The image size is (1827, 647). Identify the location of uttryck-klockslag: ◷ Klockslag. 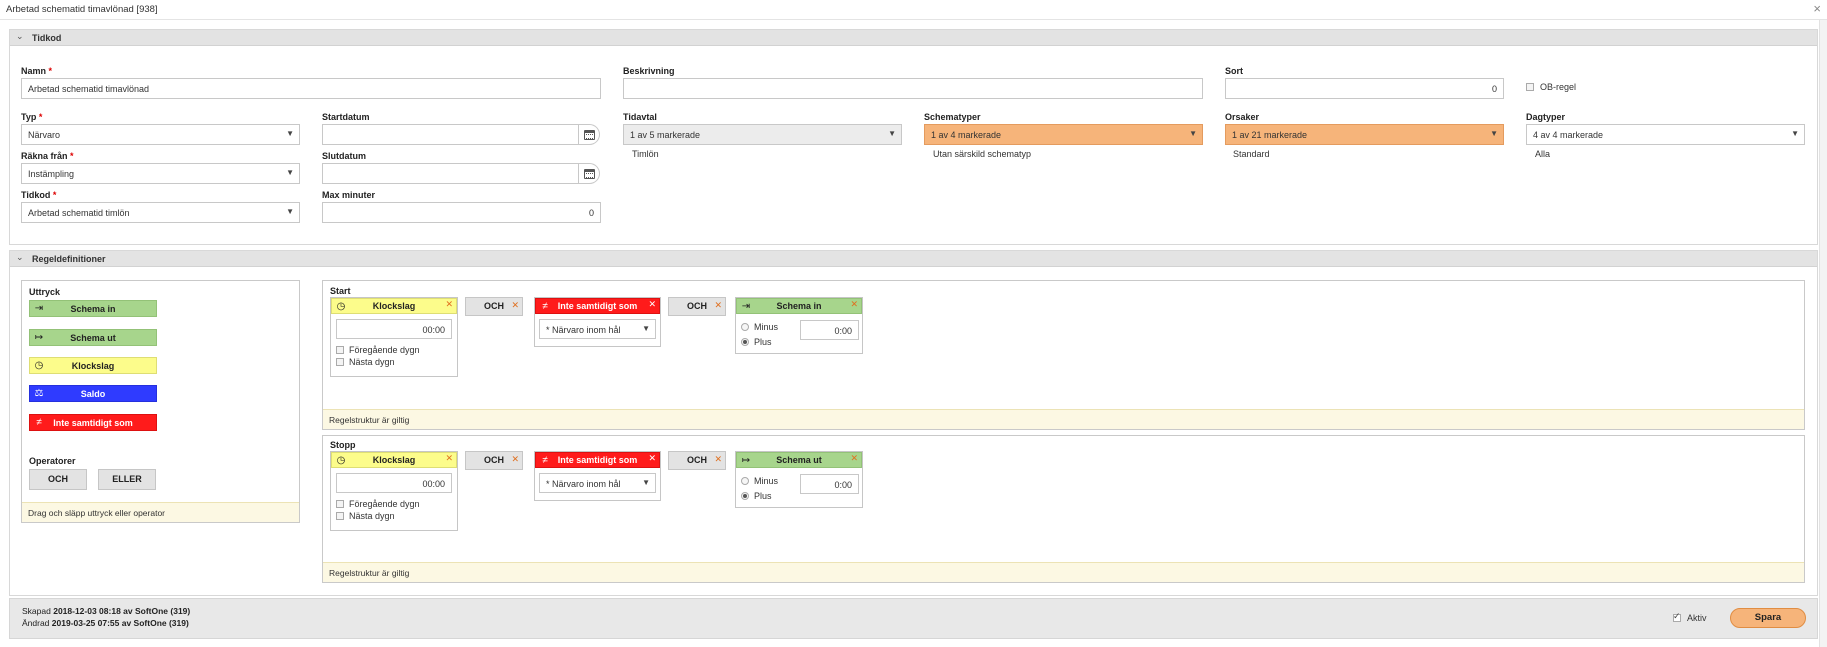
(93, 365).